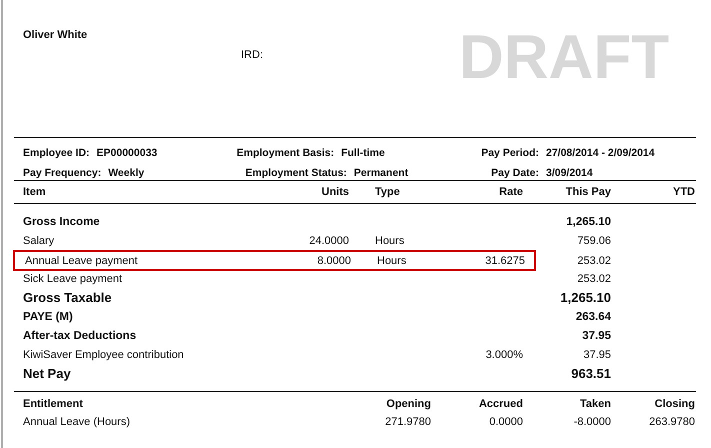 The height and width of the screenshot is (448, 711). What do you see at coordinates (387, 192) in the screenshot?
I see `column-header: Type` at bounding box center [387, 192].